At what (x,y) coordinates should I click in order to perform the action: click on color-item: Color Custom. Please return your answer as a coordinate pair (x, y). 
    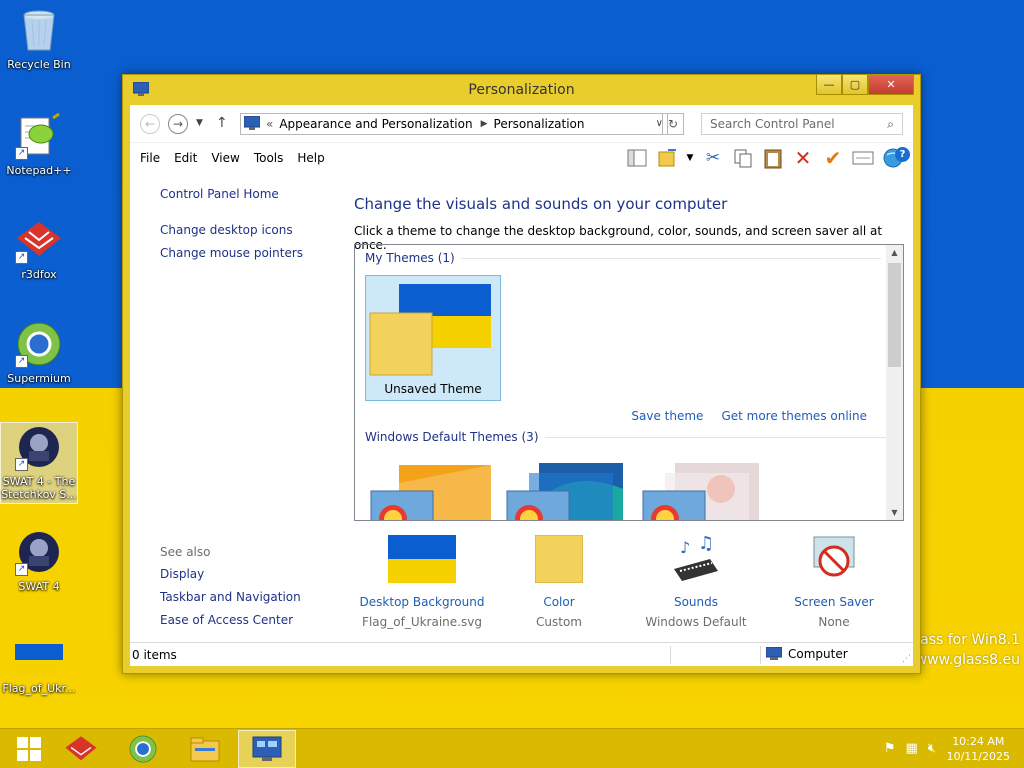
    Looking at the image, I should click on (559, 581).